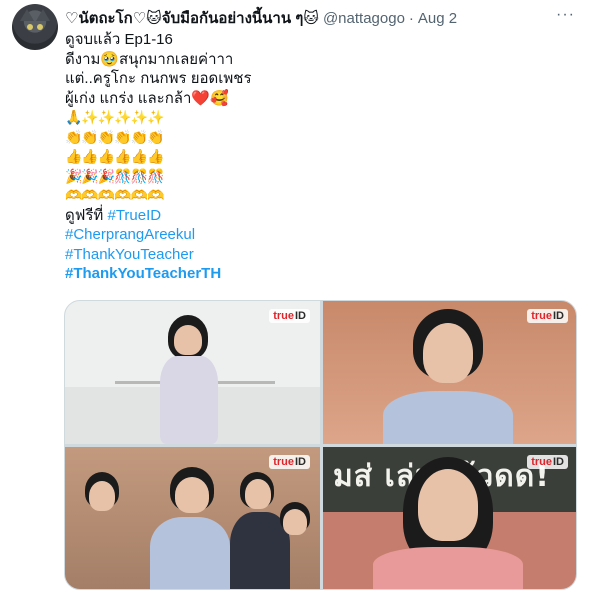  What do you see at coordinates (437, 18) in the screenshot?
I see `tweet-date: Aug 2` at bounding box center [437, 18].